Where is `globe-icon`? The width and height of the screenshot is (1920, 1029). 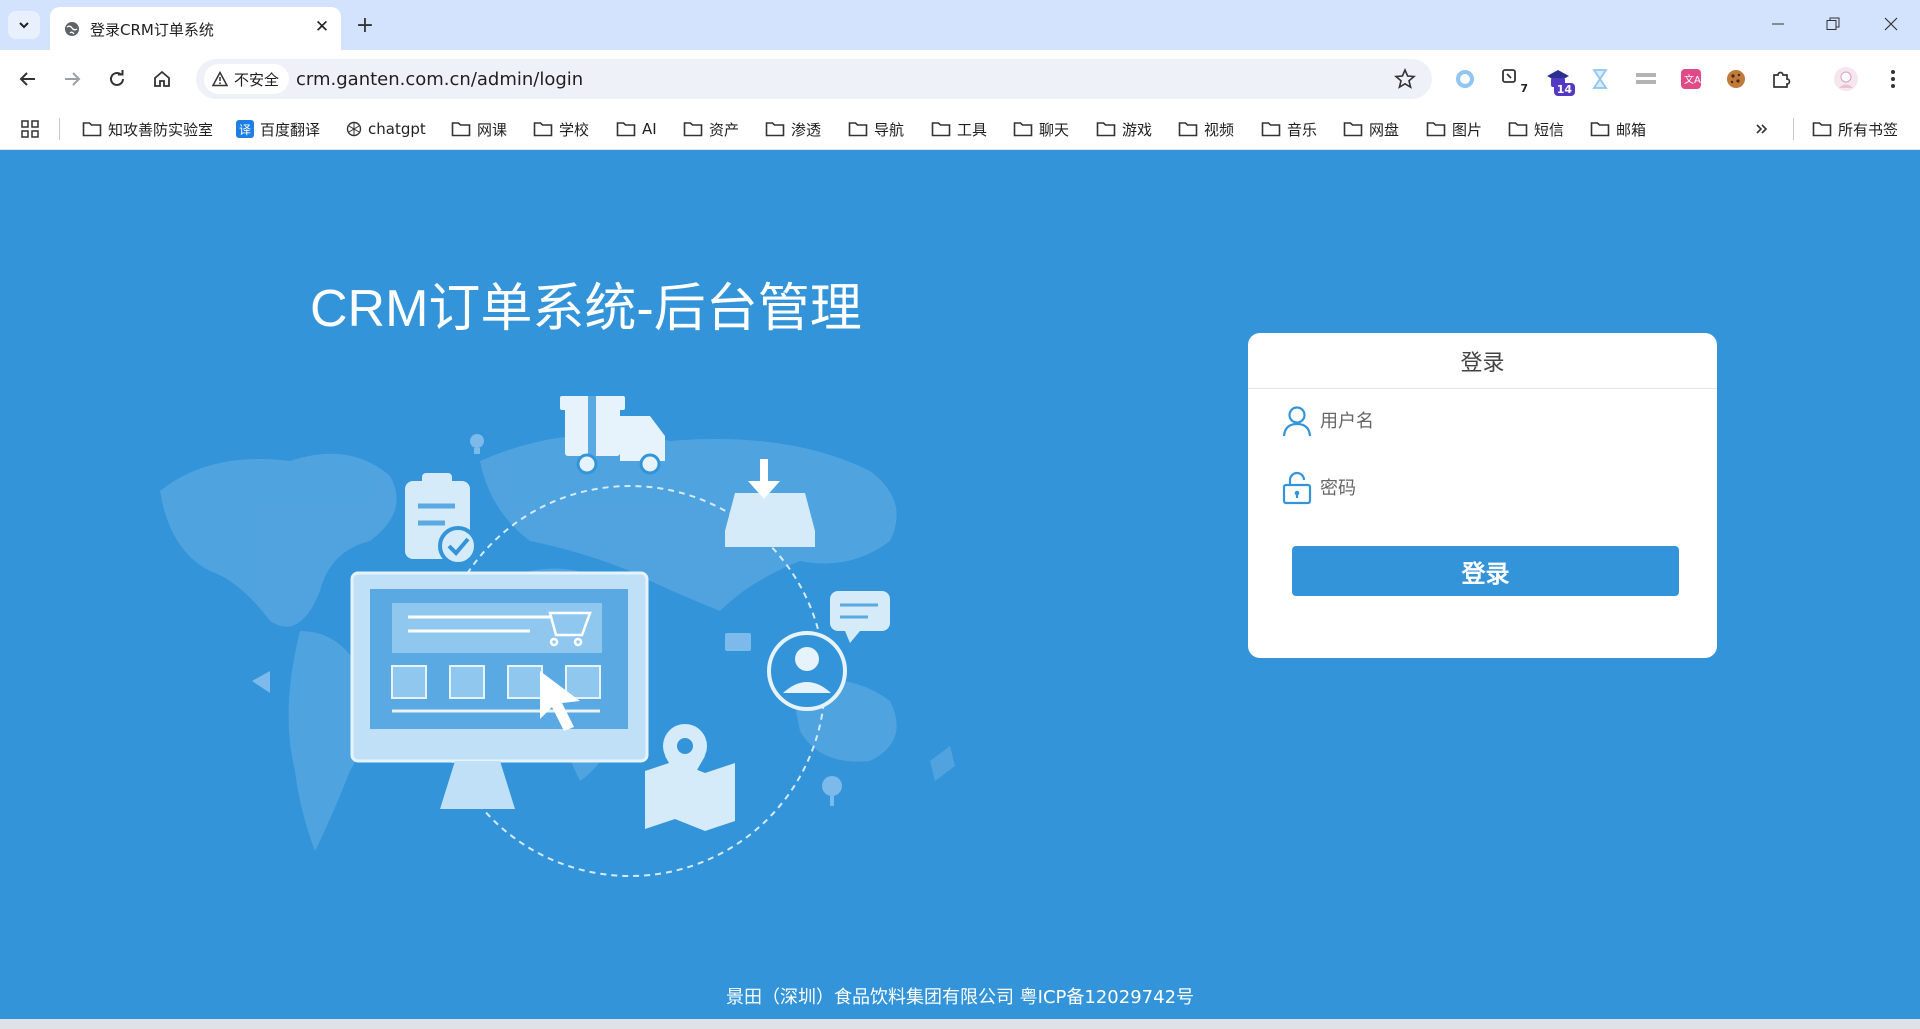 globe-icon is located at coordinates (72, 29).